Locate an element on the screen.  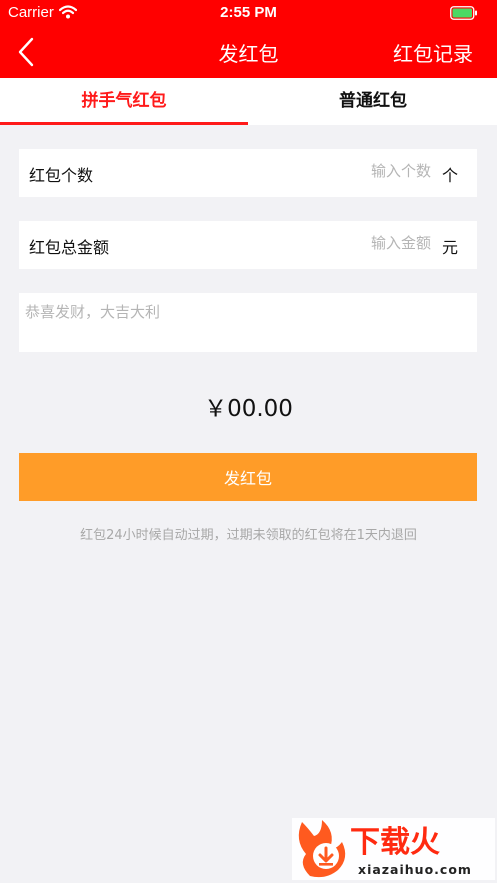
blessing-message-input is located at coordinates (245, 323).